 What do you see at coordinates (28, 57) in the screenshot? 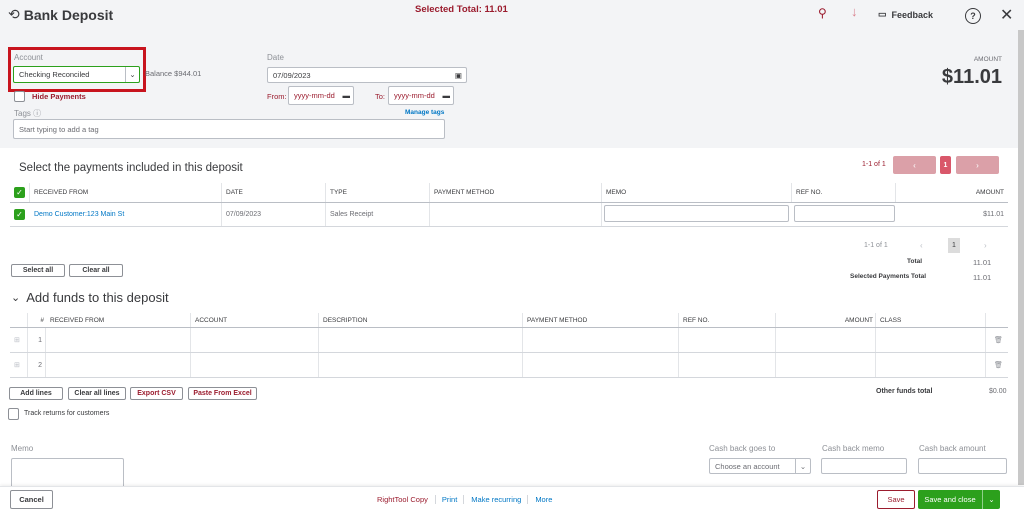
I see `account-label: Account` at bounding box center [28, 57].